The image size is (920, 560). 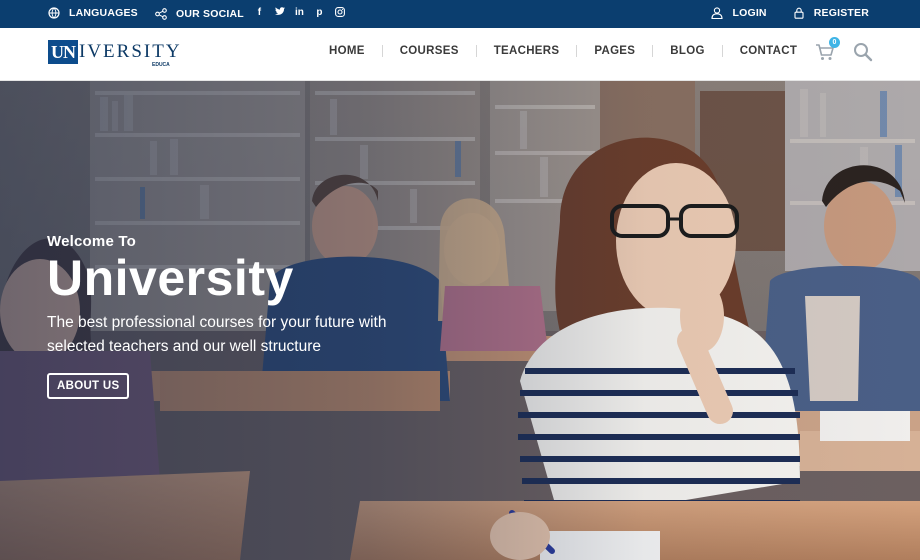 What do you see at coordinates (279, 13) in the screenshot?
I see `twitter-icon` at bounding box center [279, 13].